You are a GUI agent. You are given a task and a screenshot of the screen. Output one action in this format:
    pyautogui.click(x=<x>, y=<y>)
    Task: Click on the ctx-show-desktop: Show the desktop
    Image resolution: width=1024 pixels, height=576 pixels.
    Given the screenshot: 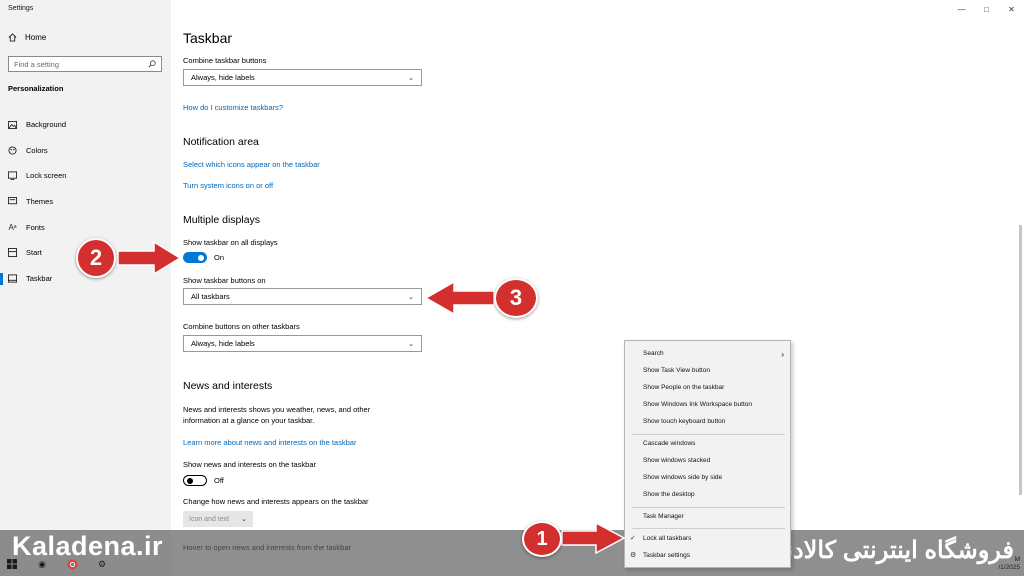 What is the action you would take?
    pyautogui.click(x=669, y=494)
    